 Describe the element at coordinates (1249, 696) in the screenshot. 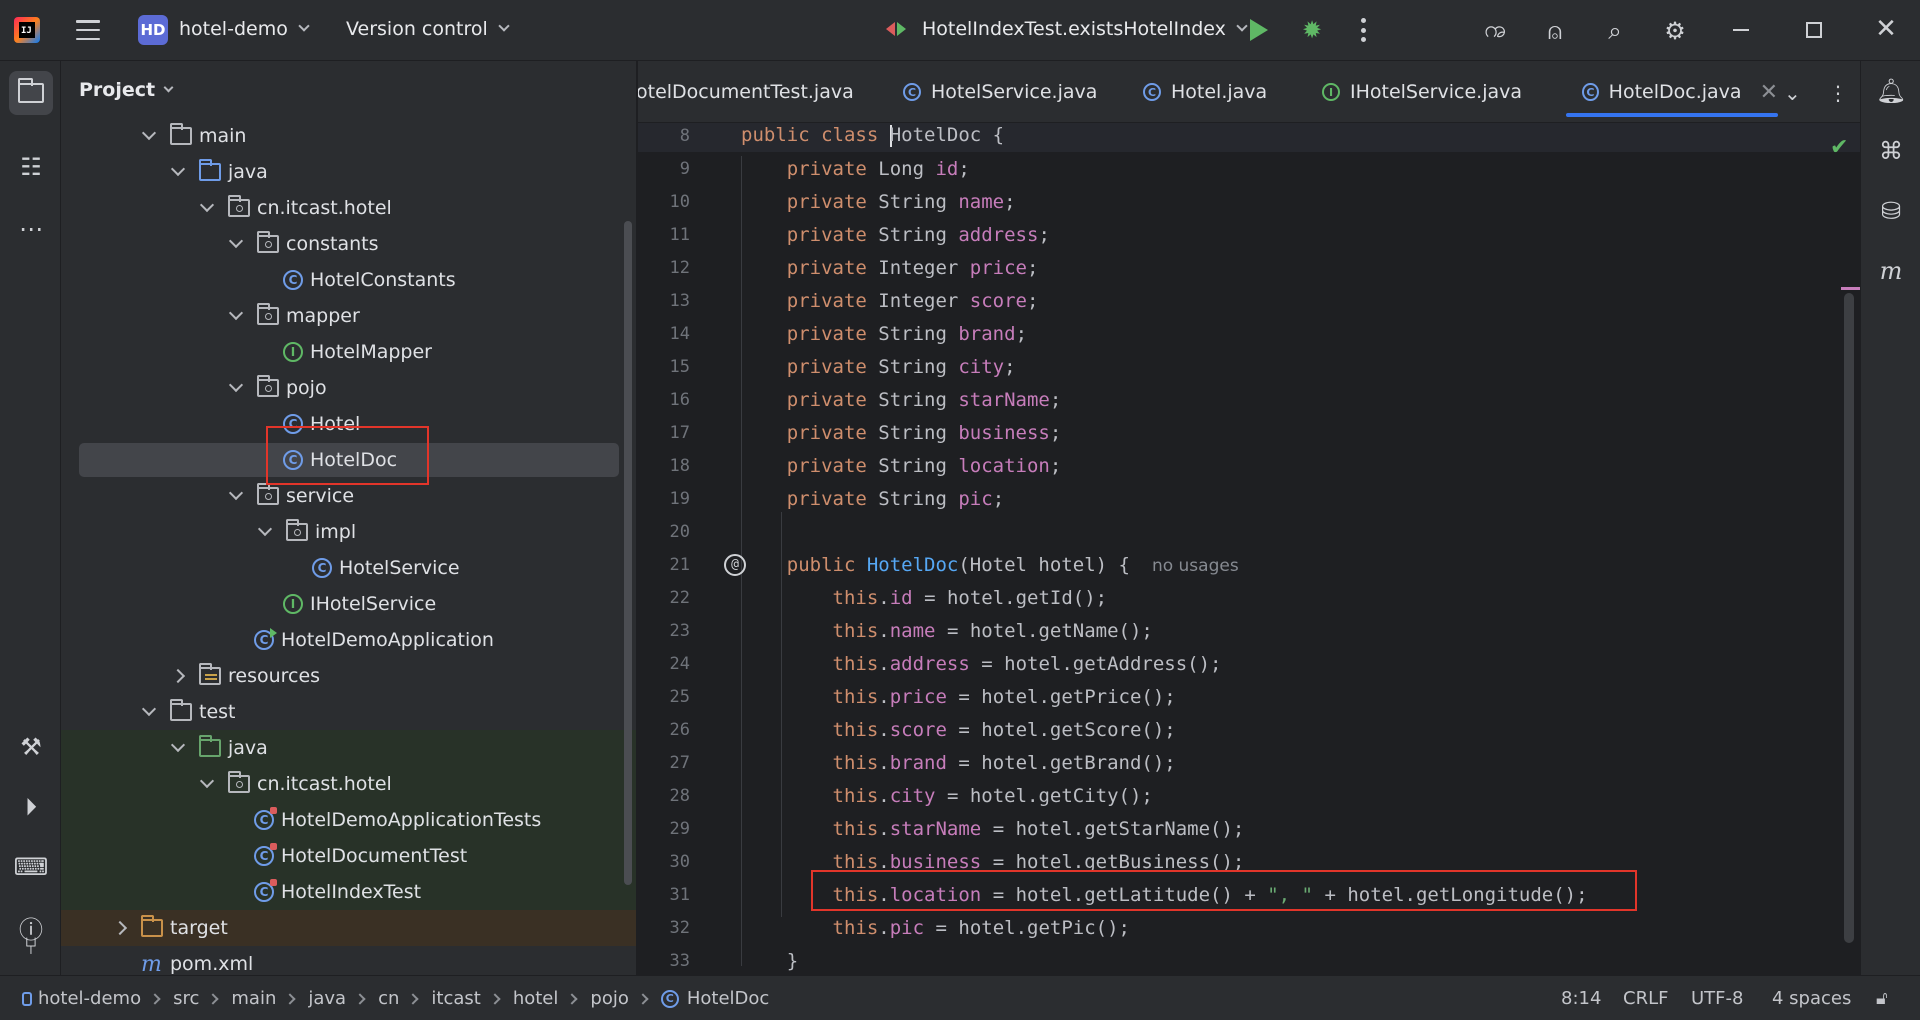

I see `code-line: 25 this.price = hotel.getPrice();` at that location.